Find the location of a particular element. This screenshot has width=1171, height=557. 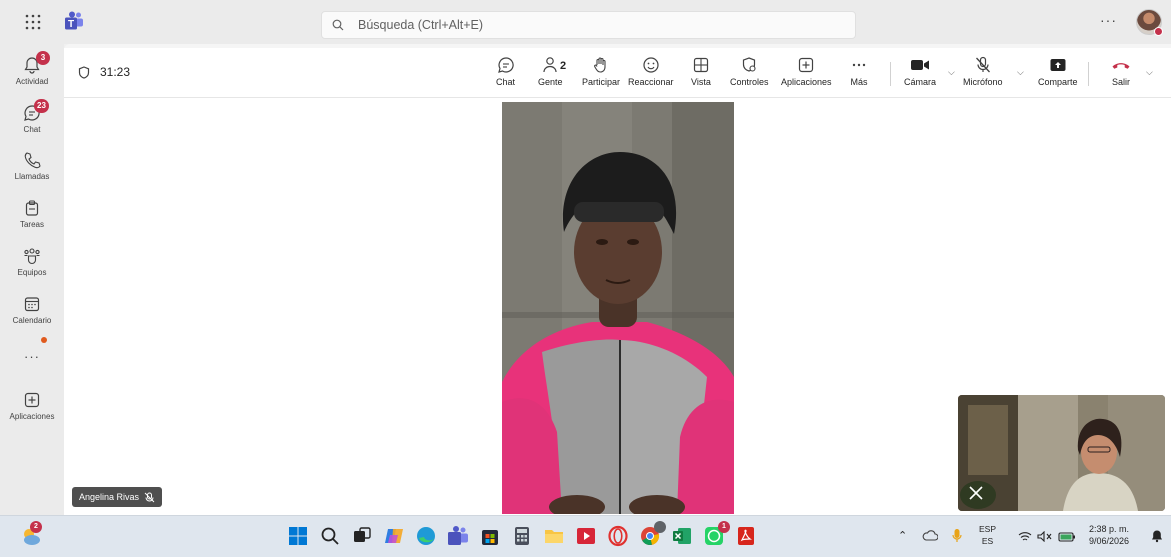

rail-label: Aplicaciones is located at coordinates (32, 416).